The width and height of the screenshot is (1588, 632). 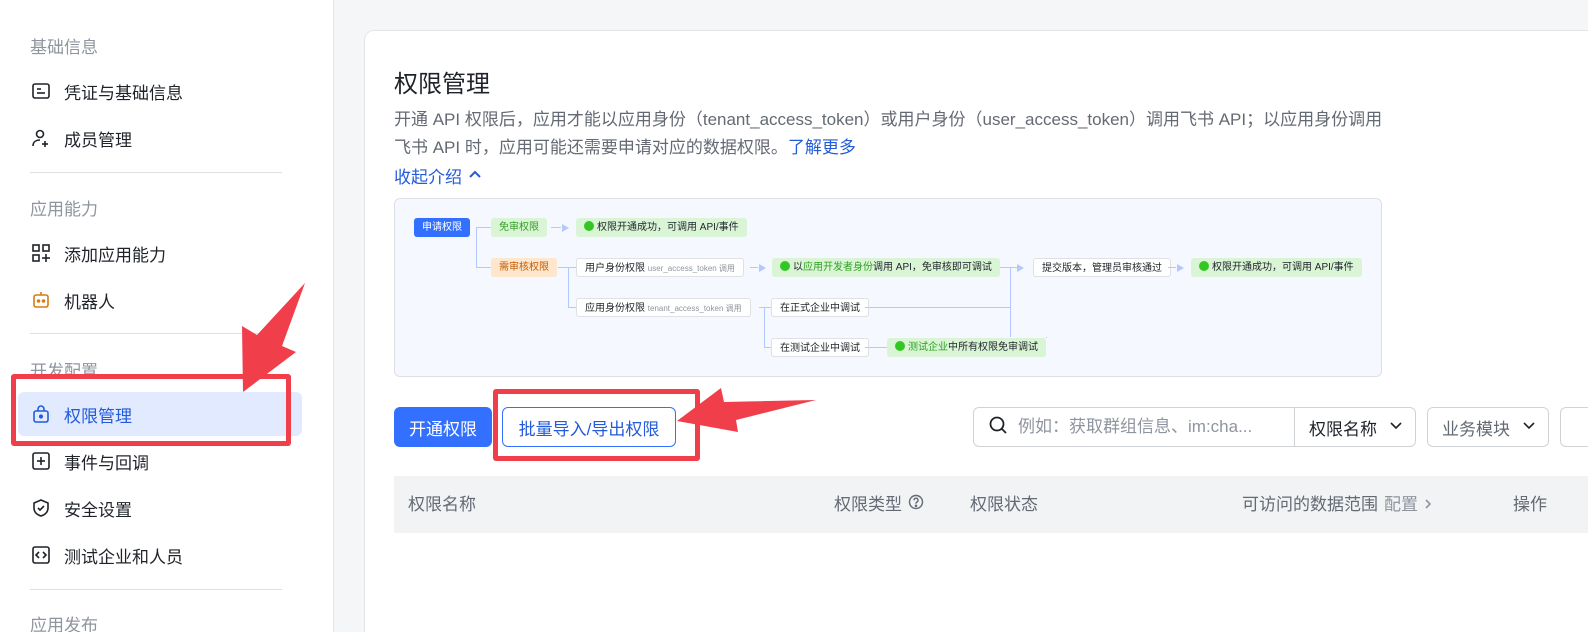 What do you see at coordinates (822, 147) in the screenshot?
I see `learn-more-link: 了解更多` at bounding box center [822, 147].